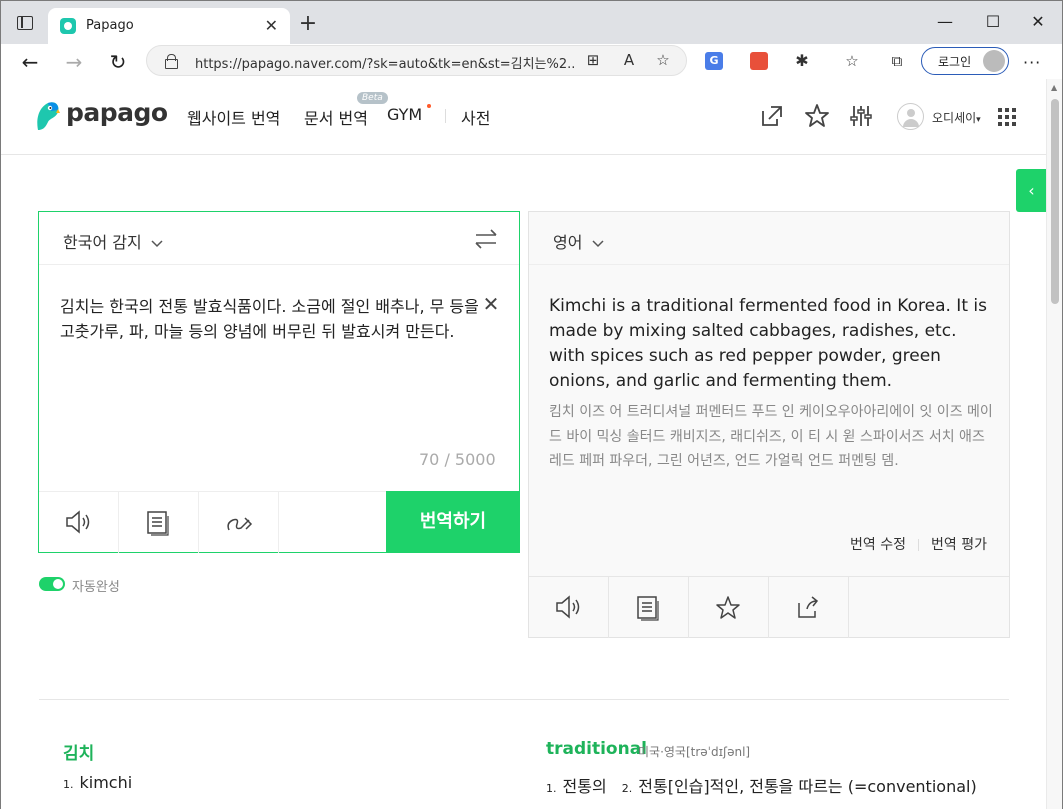 This screenshot has height=809, width=1063. Describe the element at coordinates (110, 25) in the screenshot. I see `tab-title: Papago` at that location.